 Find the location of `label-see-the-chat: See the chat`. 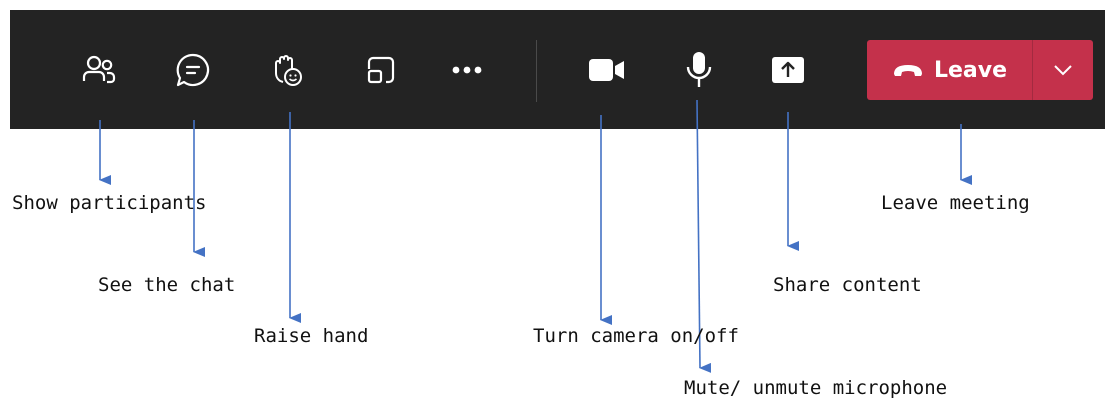

label-see-the-chat: See the chat is located at coordinates (167, 285).